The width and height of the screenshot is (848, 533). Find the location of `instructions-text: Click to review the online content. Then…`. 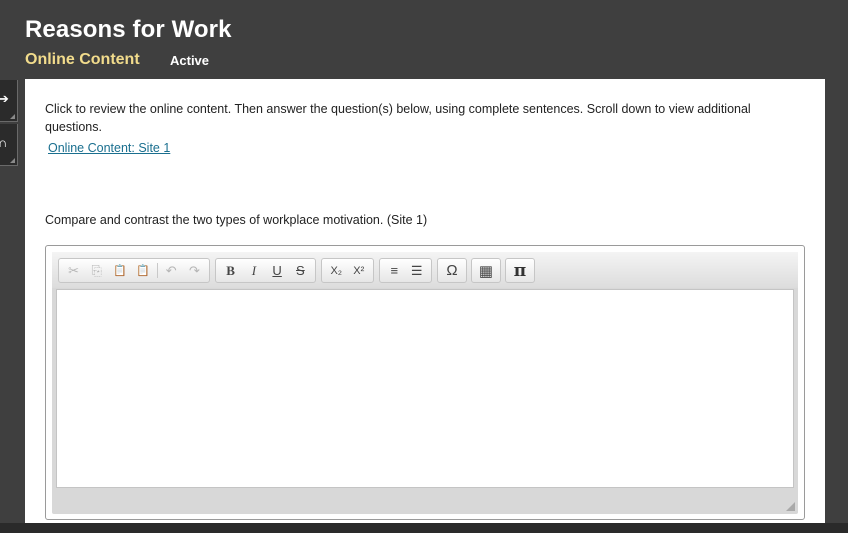

instructions-text: Click to review the online content. Then… is located at coordinates (398, 118).